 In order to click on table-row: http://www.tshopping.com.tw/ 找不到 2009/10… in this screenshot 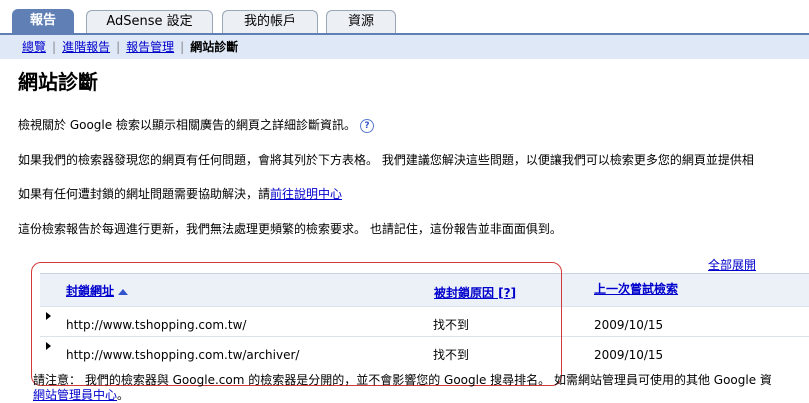, I will do `click(424, 321)`.